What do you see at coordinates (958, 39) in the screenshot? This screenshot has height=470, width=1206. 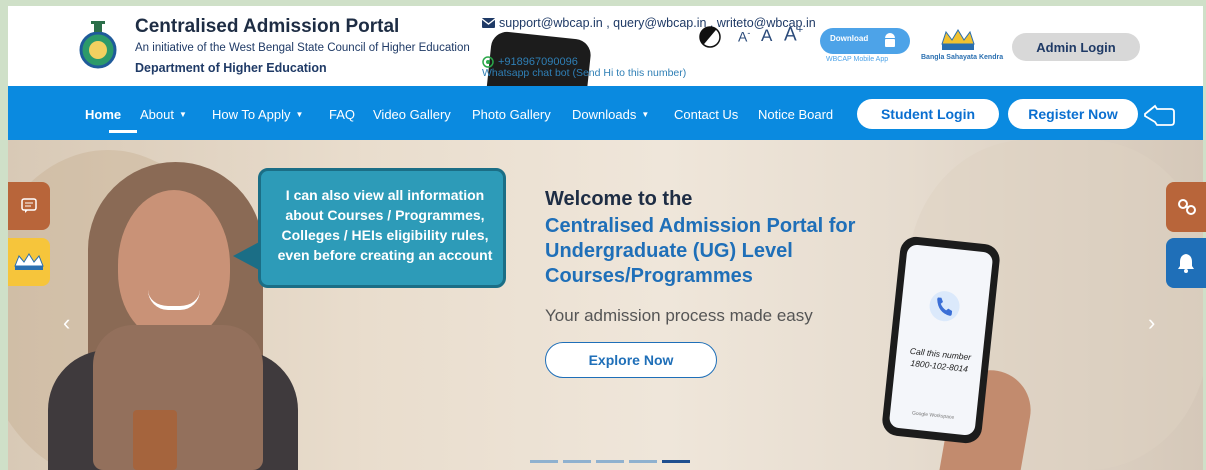 I see `bangla-sahayata-kendra-logo-icon` at bounding box center [958, 39].